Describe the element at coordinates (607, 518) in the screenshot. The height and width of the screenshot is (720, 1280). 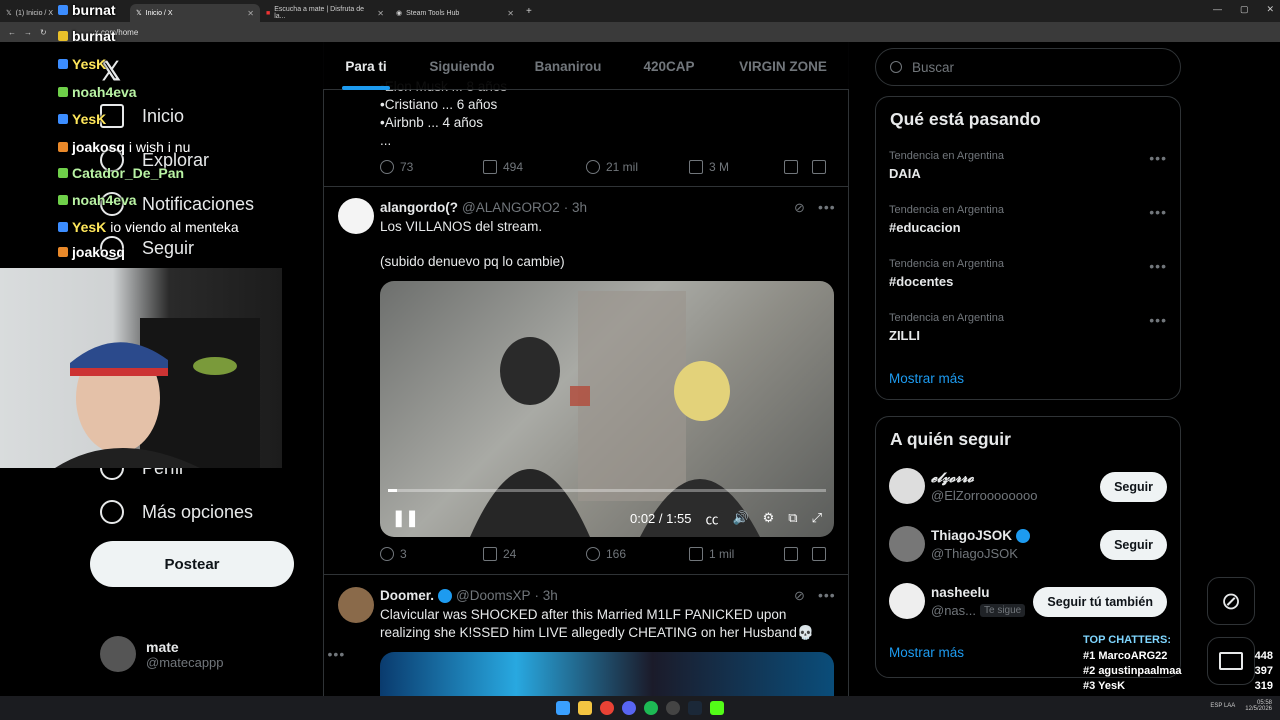
I see `video-controls: ❚❚ 0:02 / 1:55 ㏄ 🔊 ⚙ ⧉ ⤢` at that location.